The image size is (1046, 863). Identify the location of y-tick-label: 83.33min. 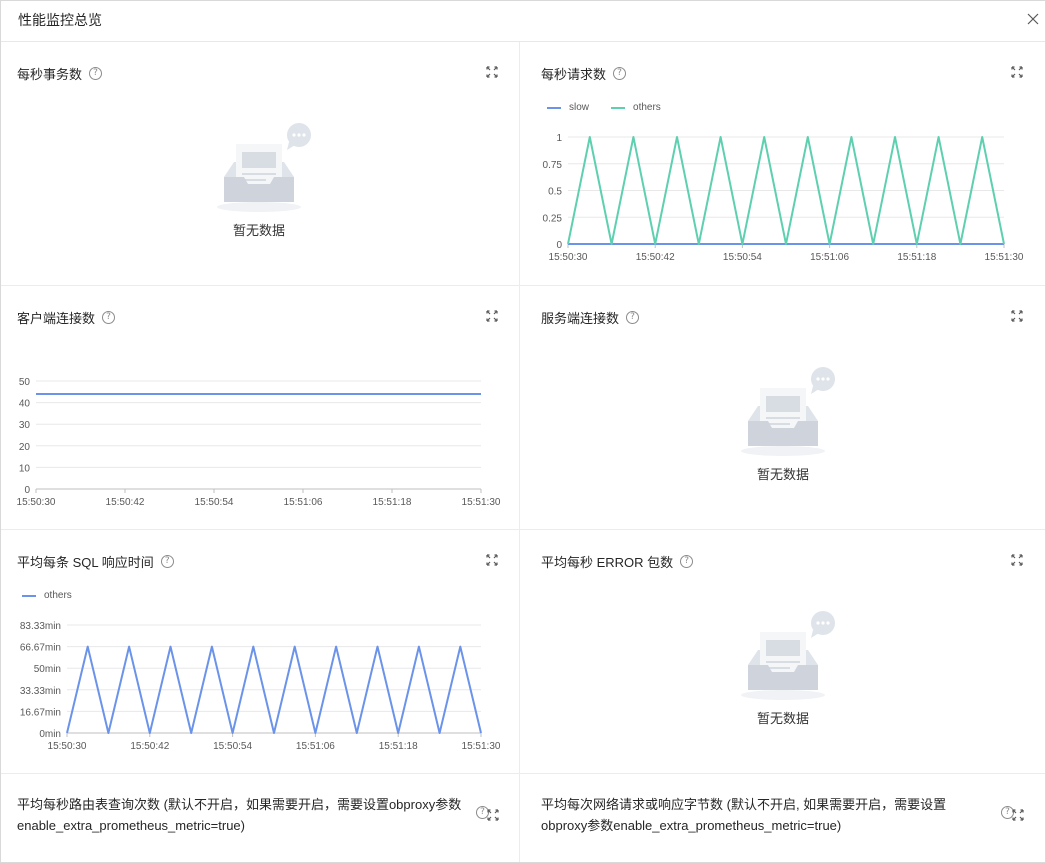
(40, 626).